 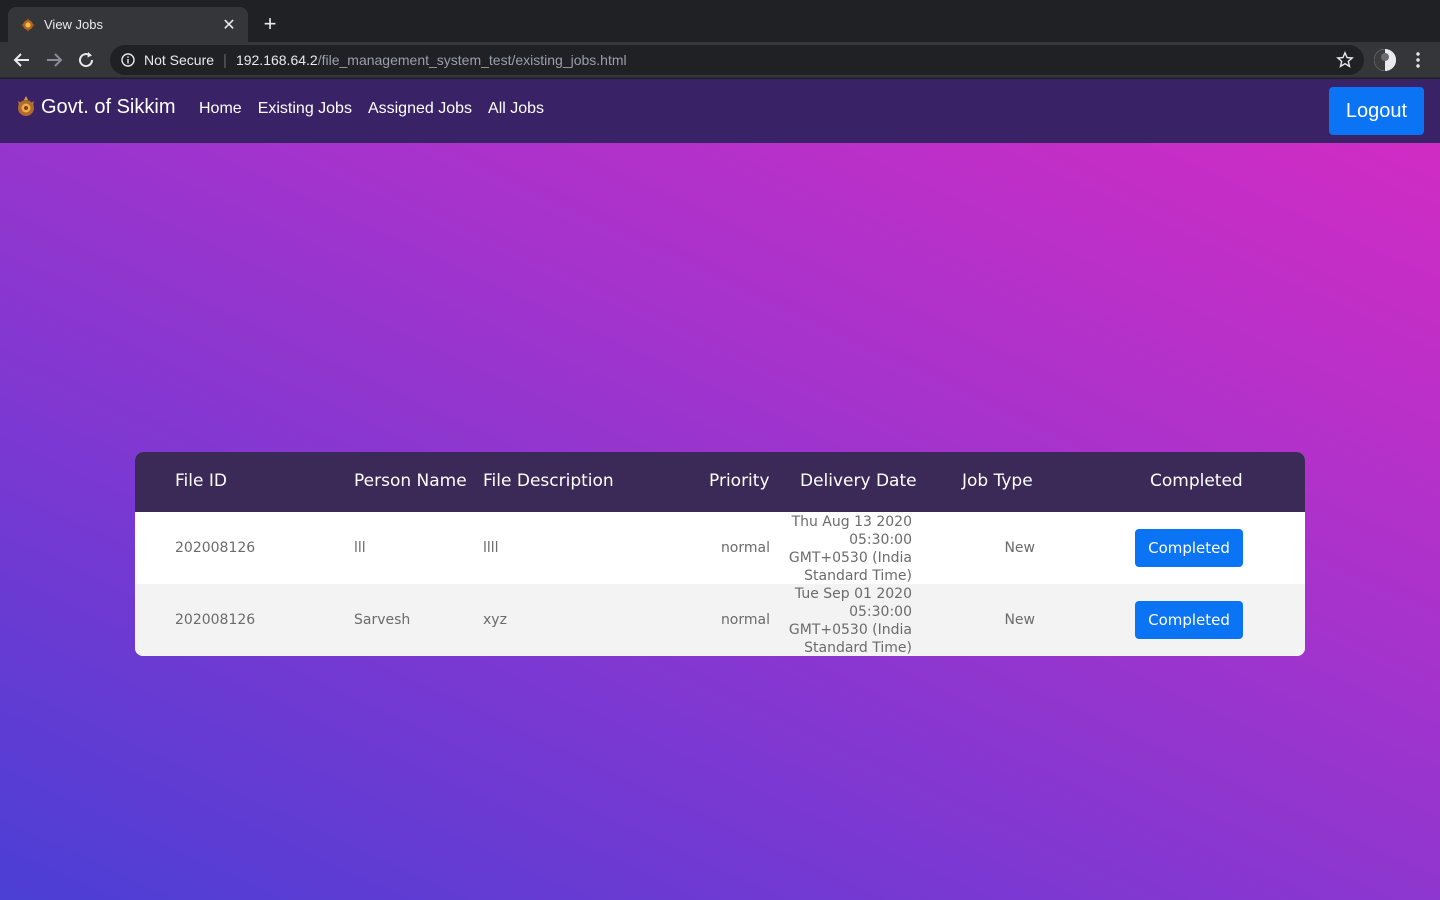 What do you see at coordinates (548, 481) in the screenshot?
I see `header-file-description: File Description` at bounding box center [548, 481].